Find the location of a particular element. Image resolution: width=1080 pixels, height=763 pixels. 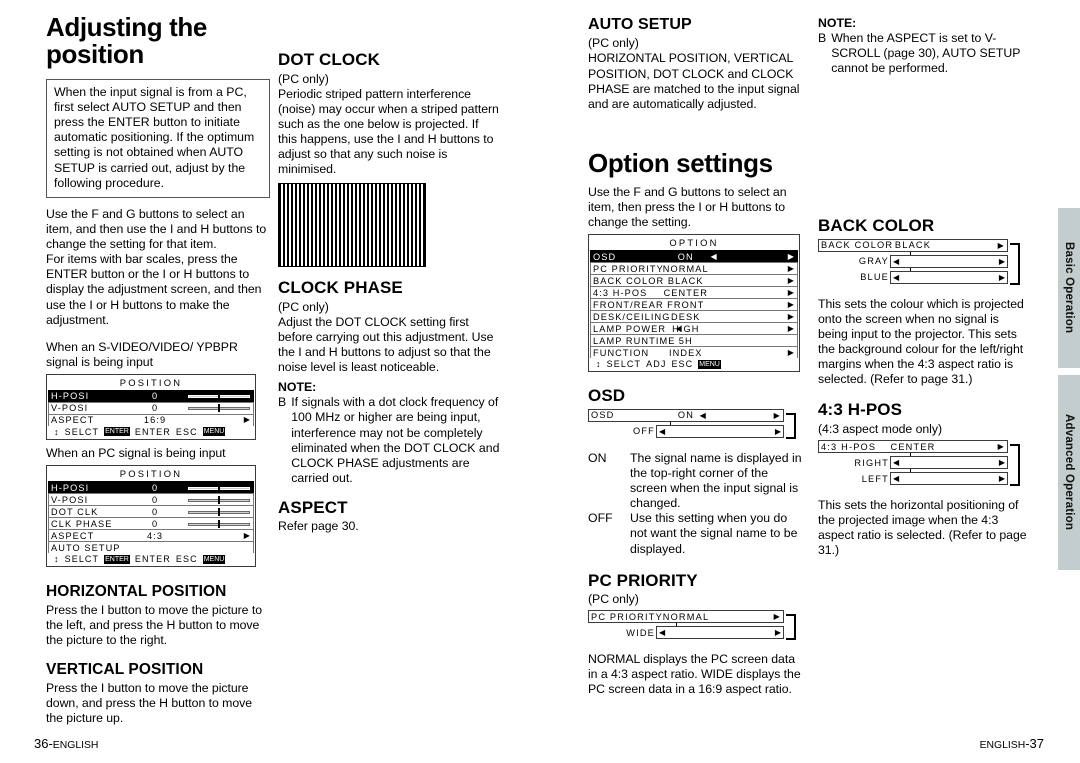

heading-vertical-position: VERTICAL POSITION is located at coordinates (125, 670).